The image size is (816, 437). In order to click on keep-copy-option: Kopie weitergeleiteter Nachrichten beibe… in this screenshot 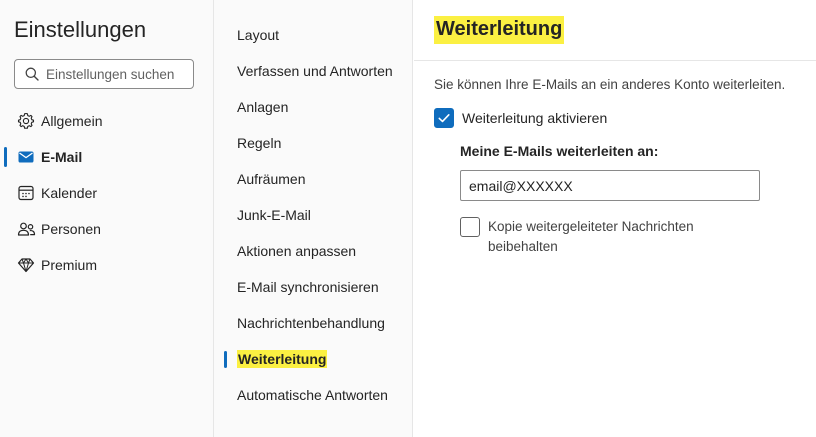, I will do `click(589, 237)`.